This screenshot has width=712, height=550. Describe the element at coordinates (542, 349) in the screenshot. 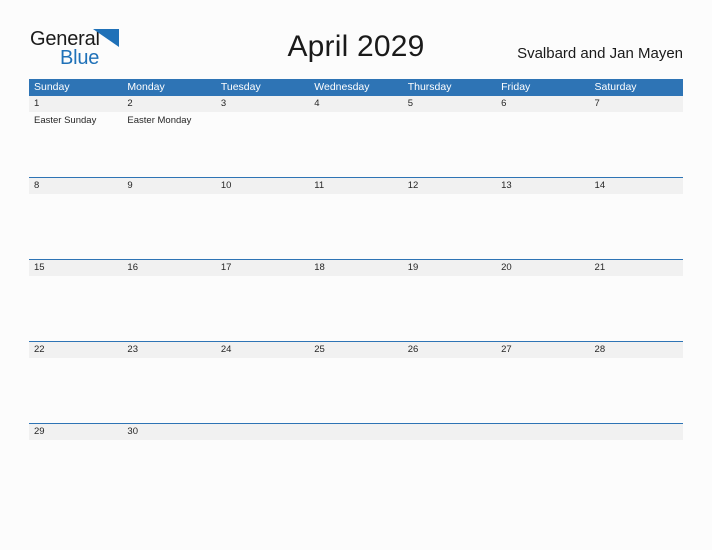

I see `day-number: 27` at that location.